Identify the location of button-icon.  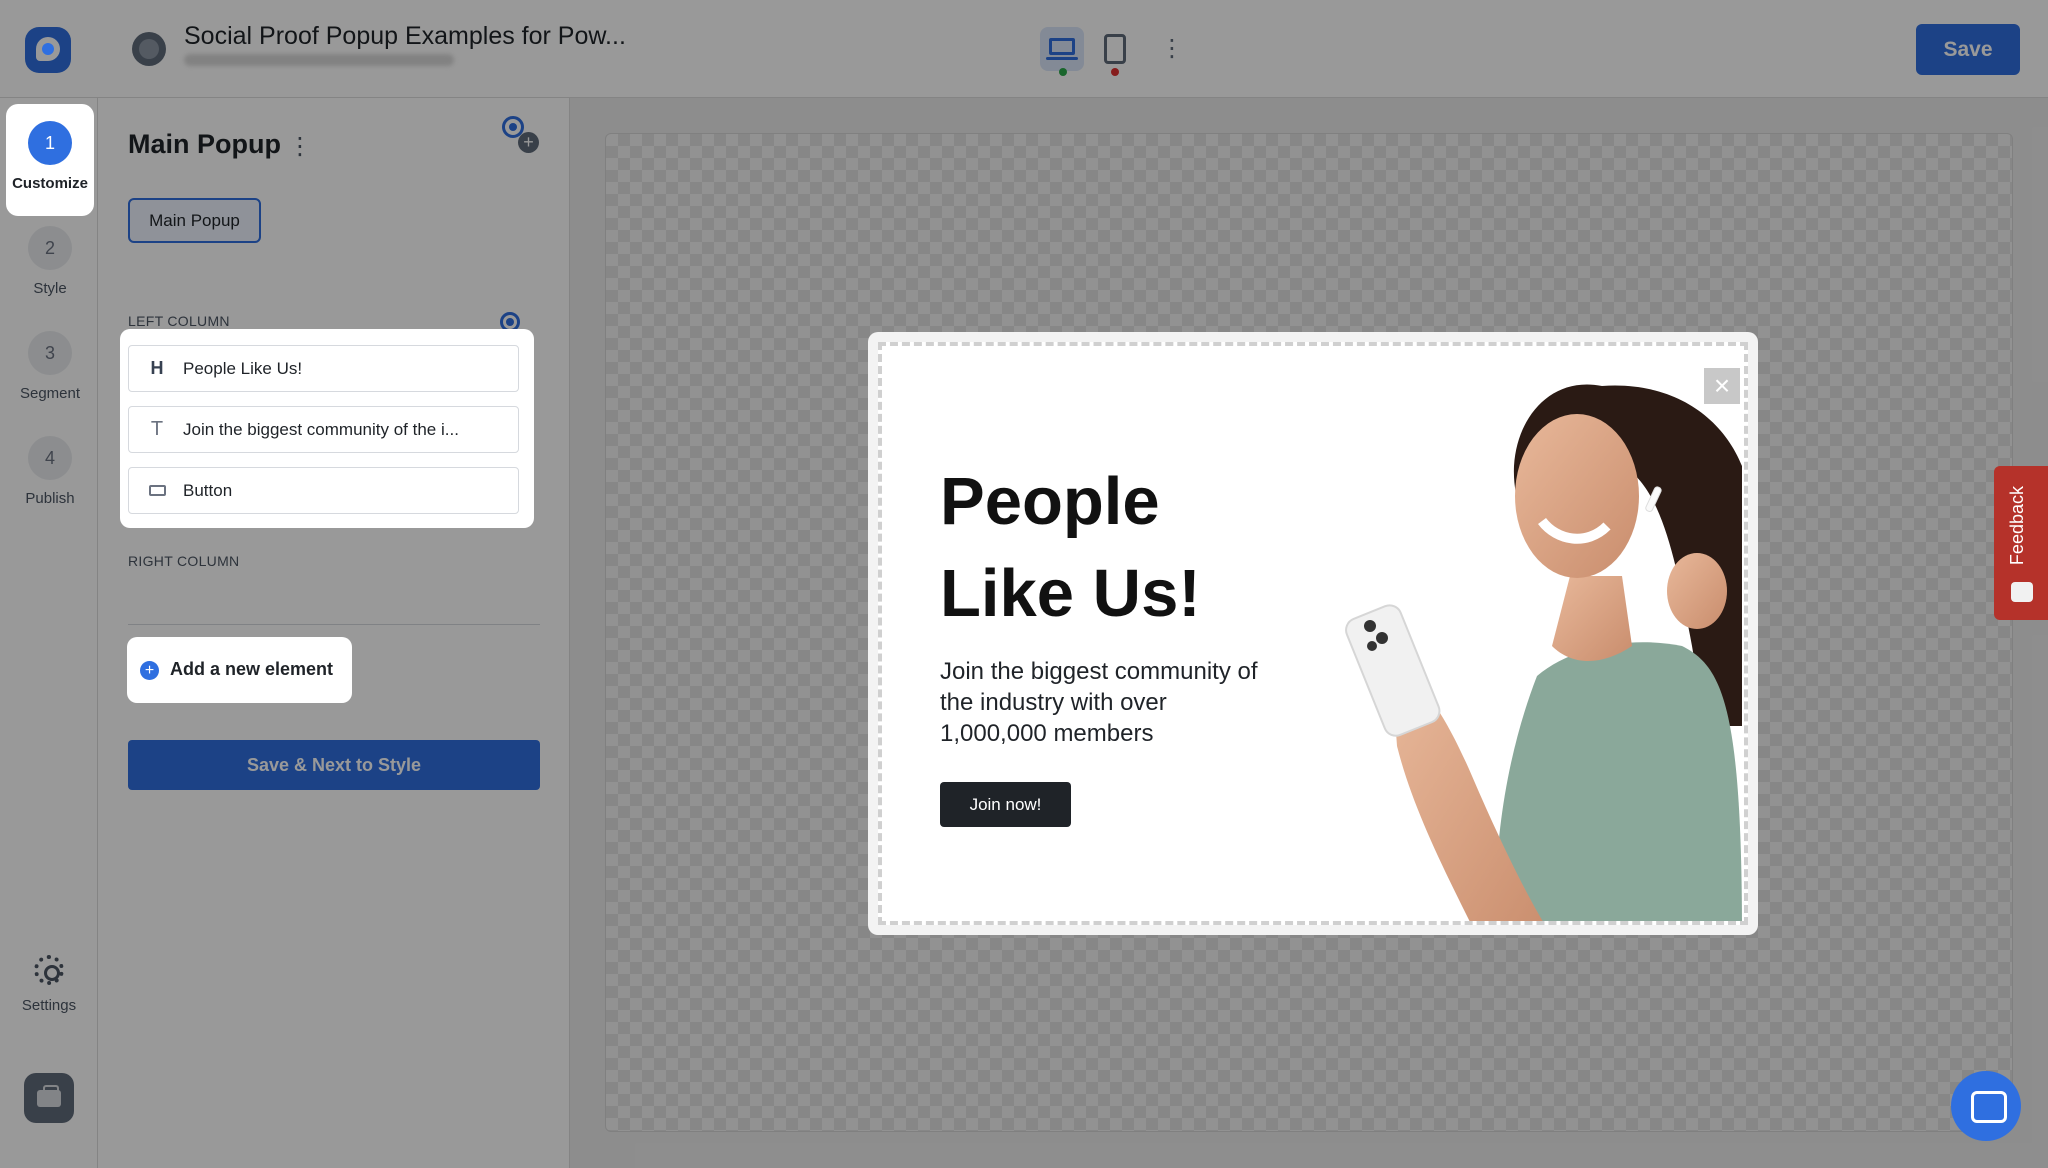
(157, 490).